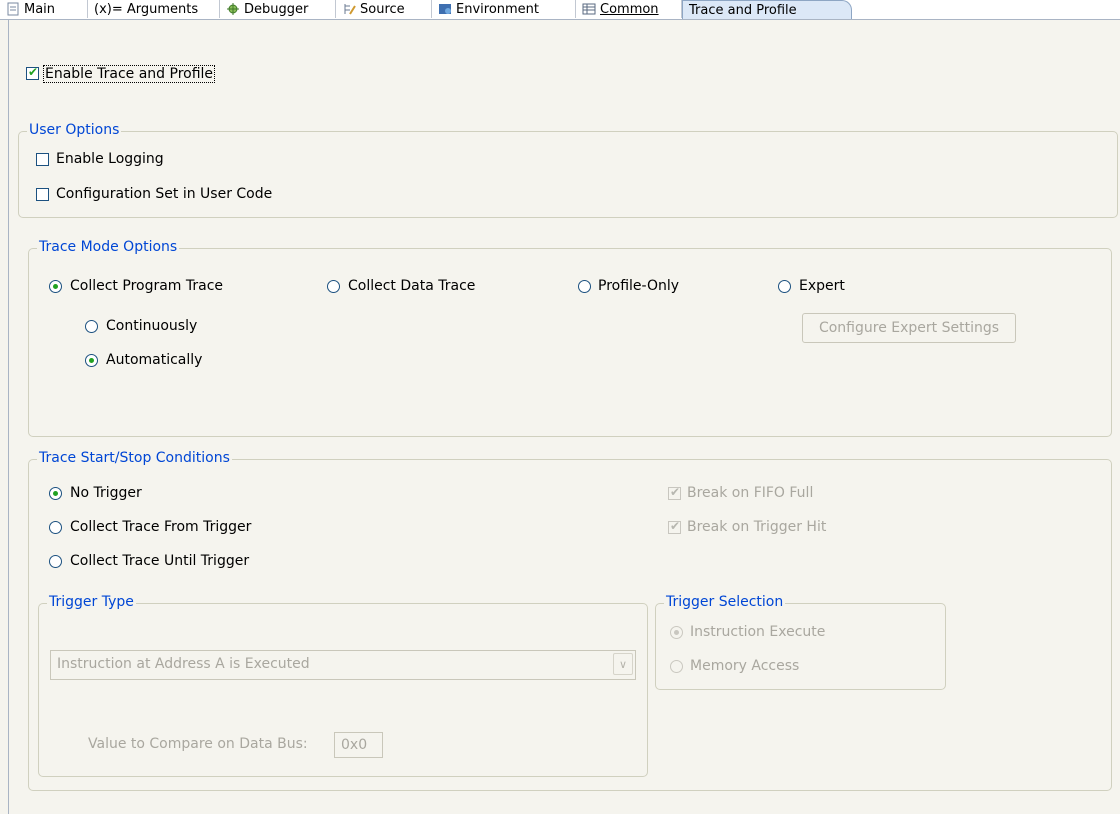 This screenshot has height=814, width=1120. I want to click on tab-environment: Environment, so click(504, 9).